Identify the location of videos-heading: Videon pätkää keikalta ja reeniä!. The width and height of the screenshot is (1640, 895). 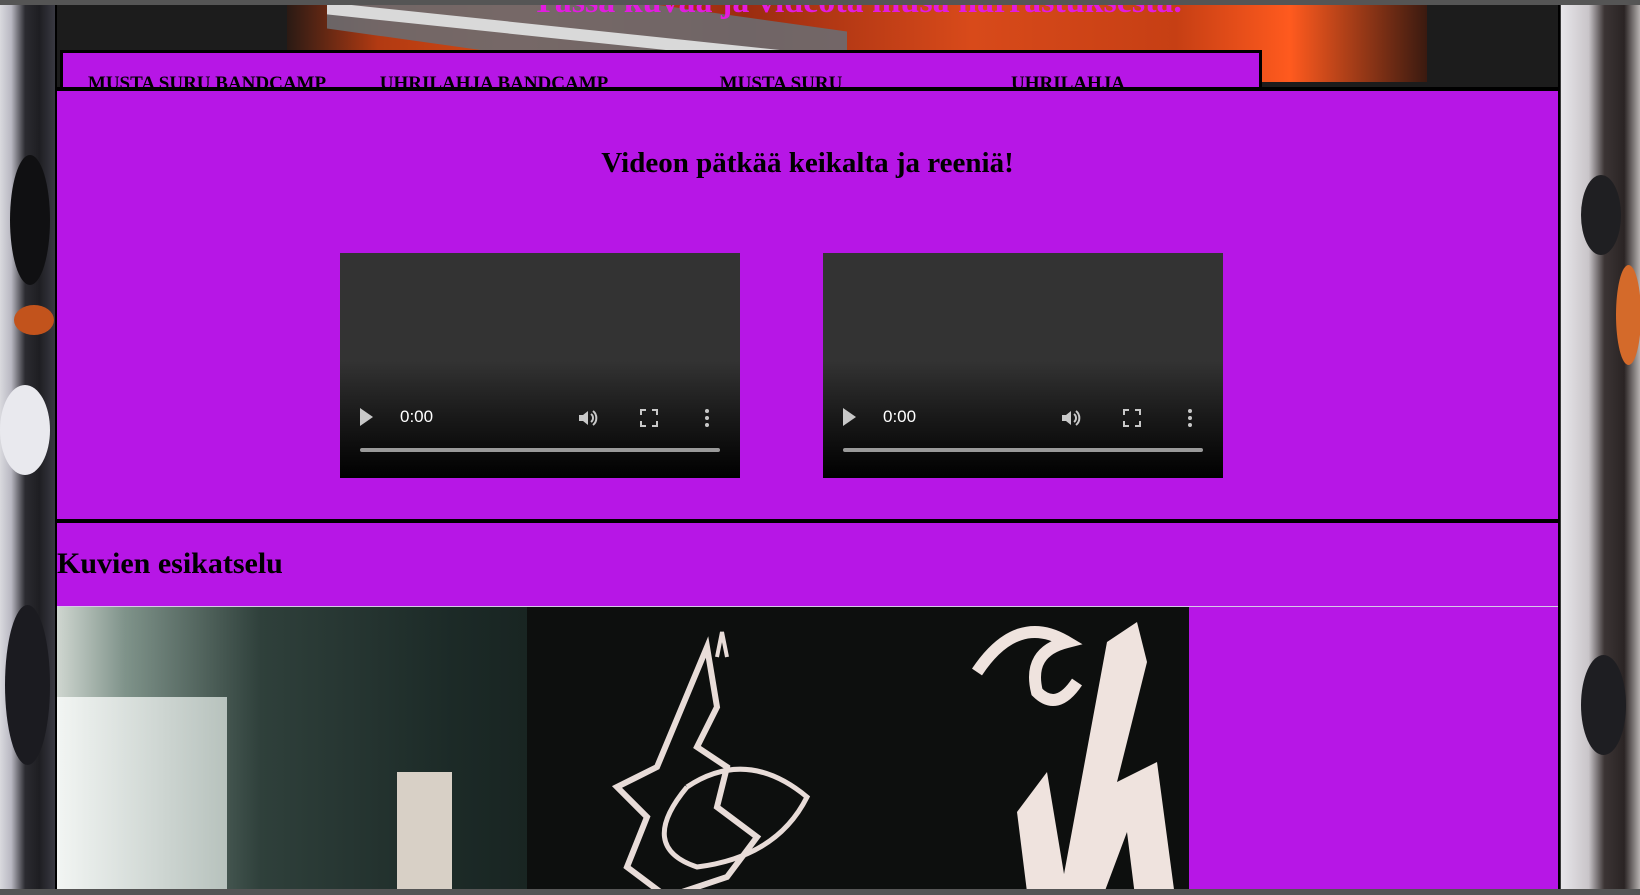
(807, 163).